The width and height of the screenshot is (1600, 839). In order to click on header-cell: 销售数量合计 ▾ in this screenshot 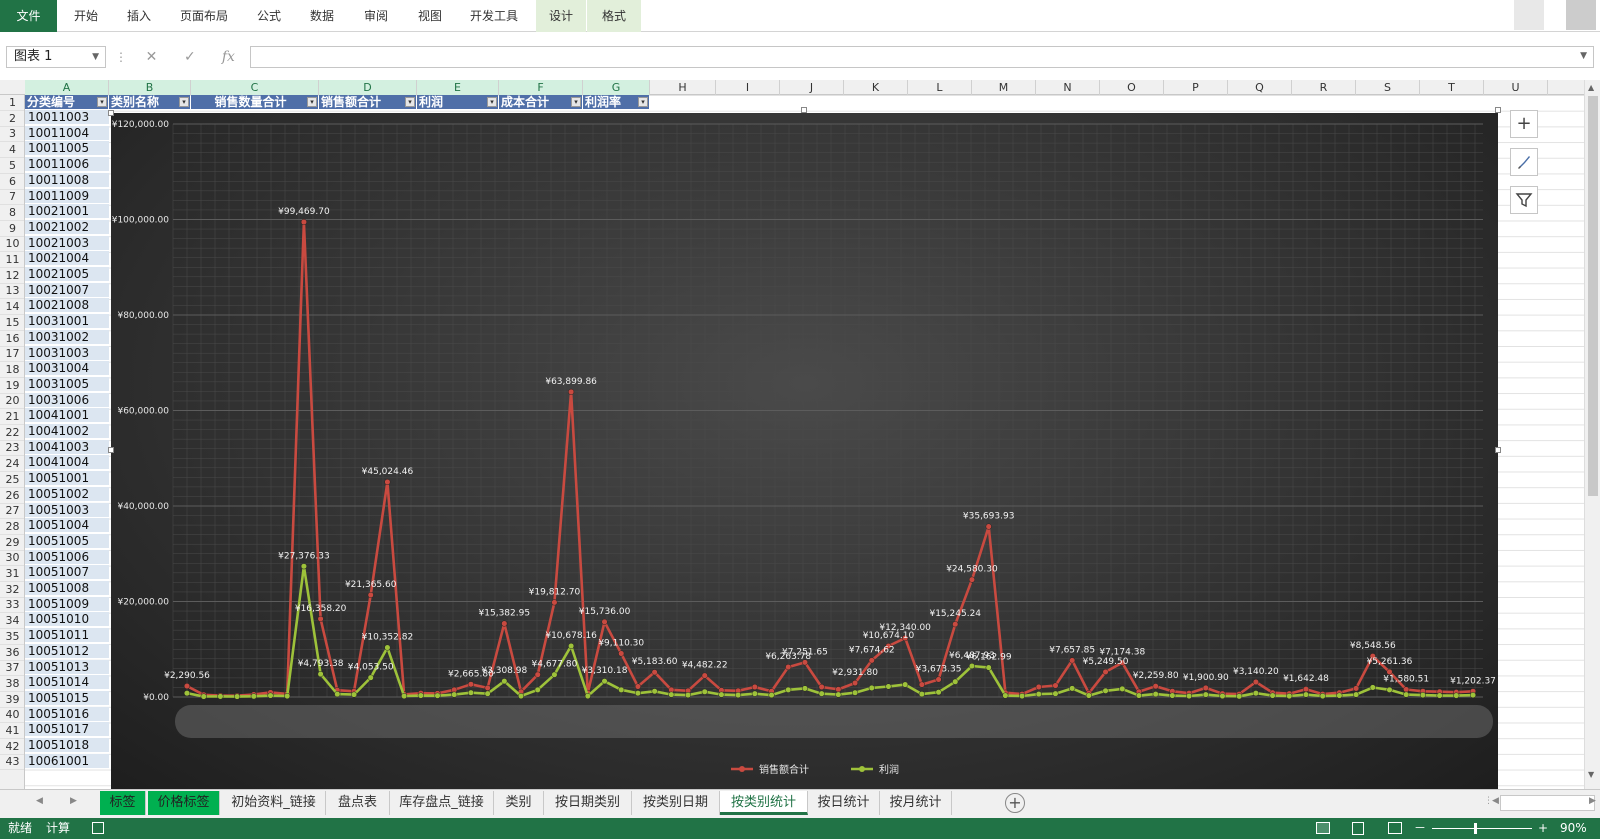, I will do `click(254, 102)`.